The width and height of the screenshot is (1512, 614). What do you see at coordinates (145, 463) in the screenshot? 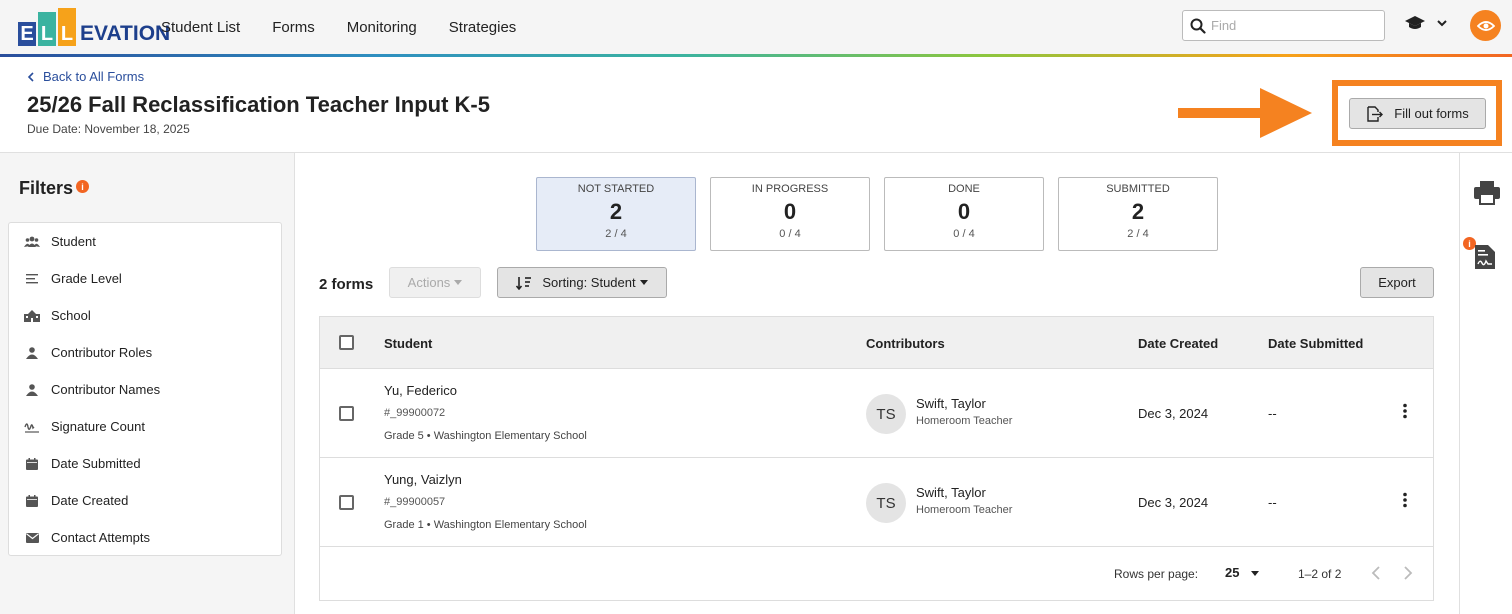
I see `filter-date-submitted: Date Submitted` at bounding box center [145, 463].